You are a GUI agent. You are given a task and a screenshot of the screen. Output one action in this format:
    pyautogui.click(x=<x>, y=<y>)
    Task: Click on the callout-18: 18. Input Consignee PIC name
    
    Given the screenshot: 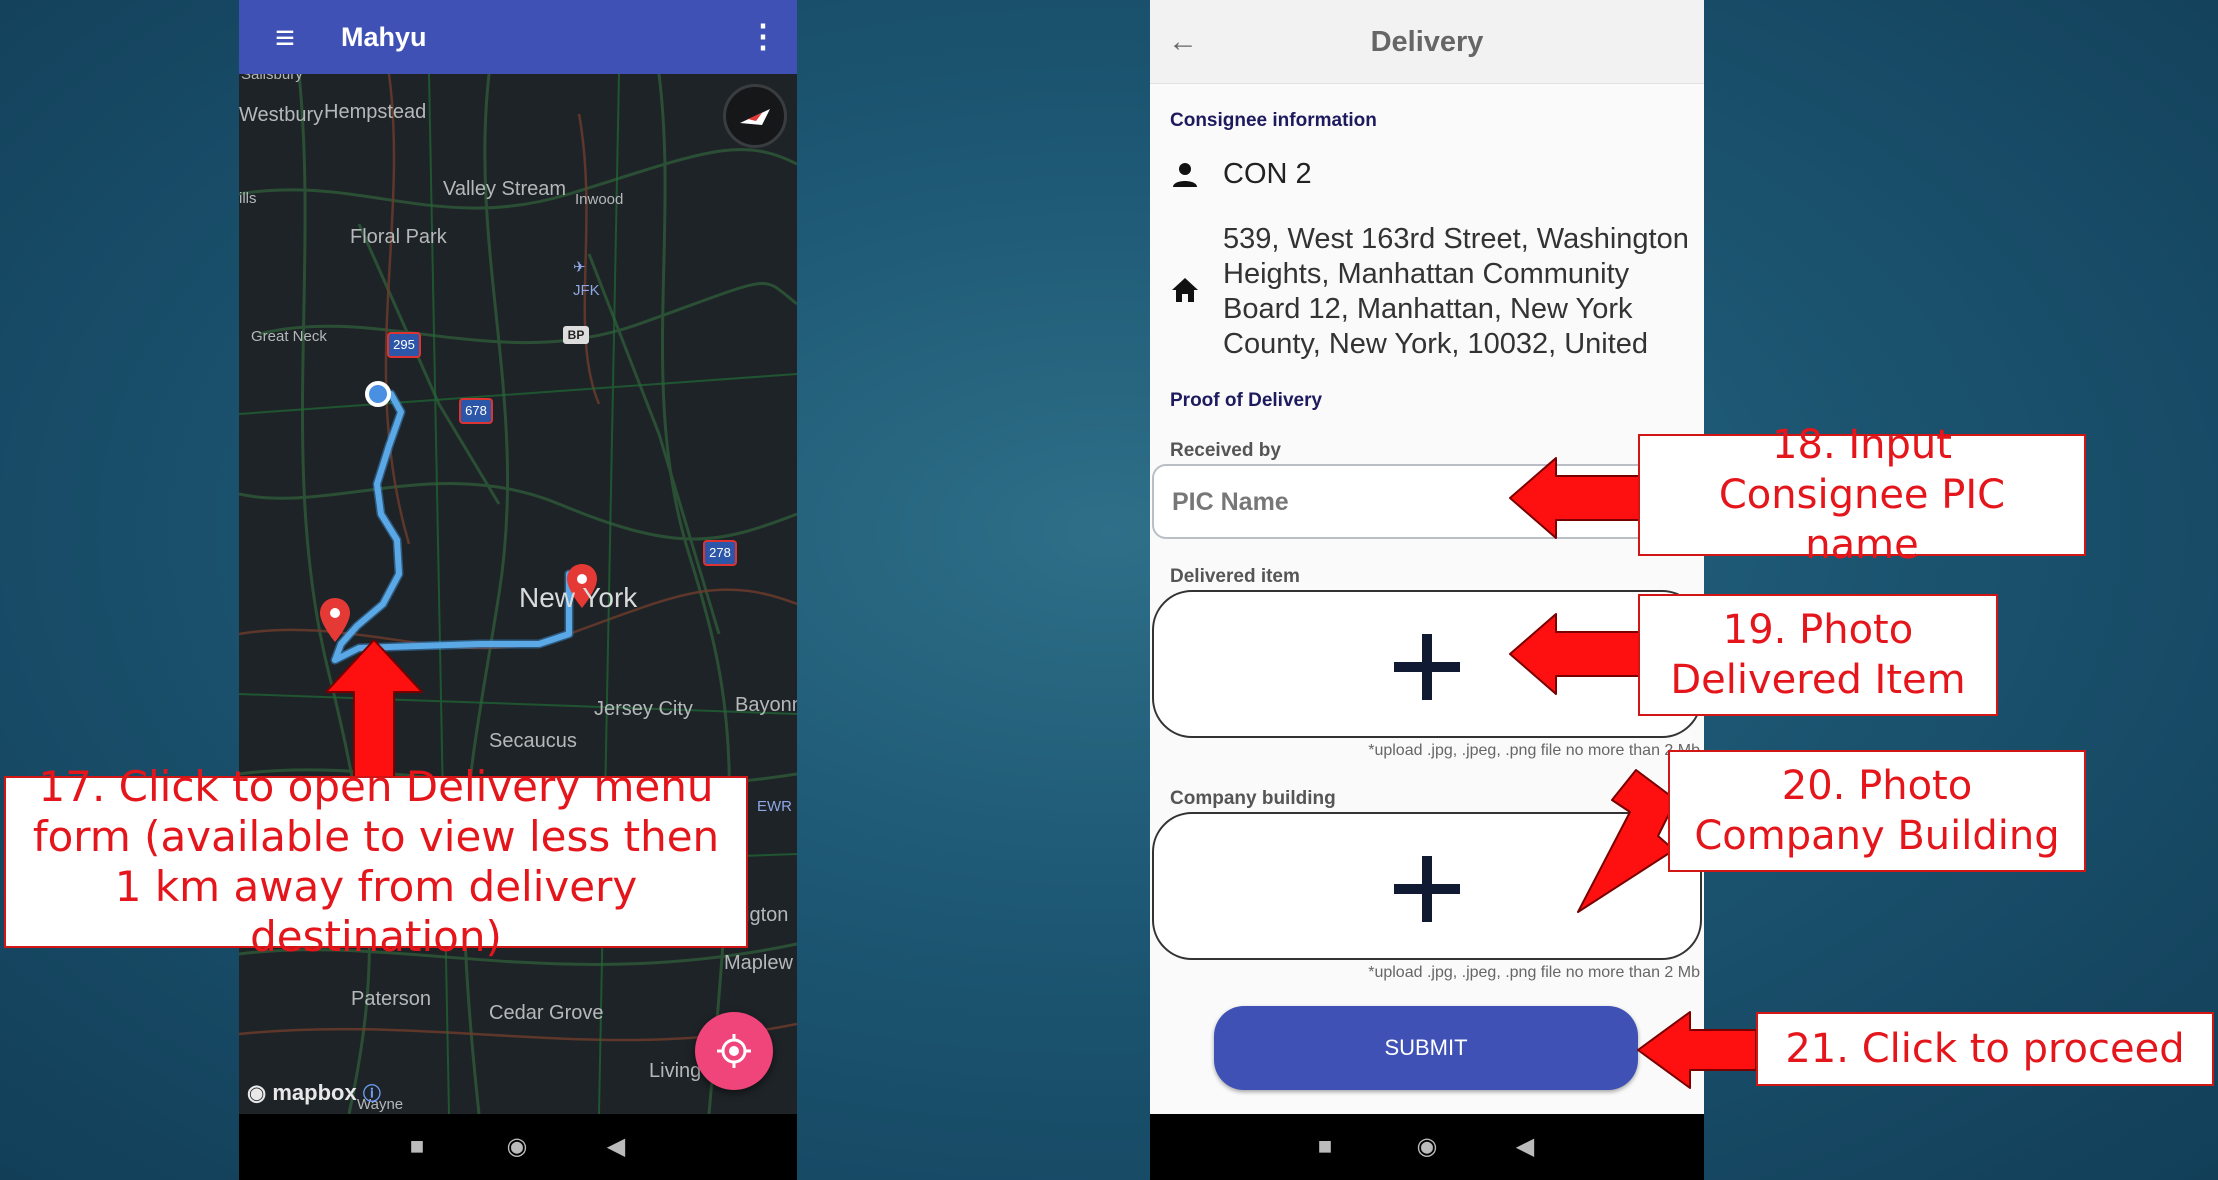 What is the action you would take?
    pyautogui.click(x=1862, y=495)
    